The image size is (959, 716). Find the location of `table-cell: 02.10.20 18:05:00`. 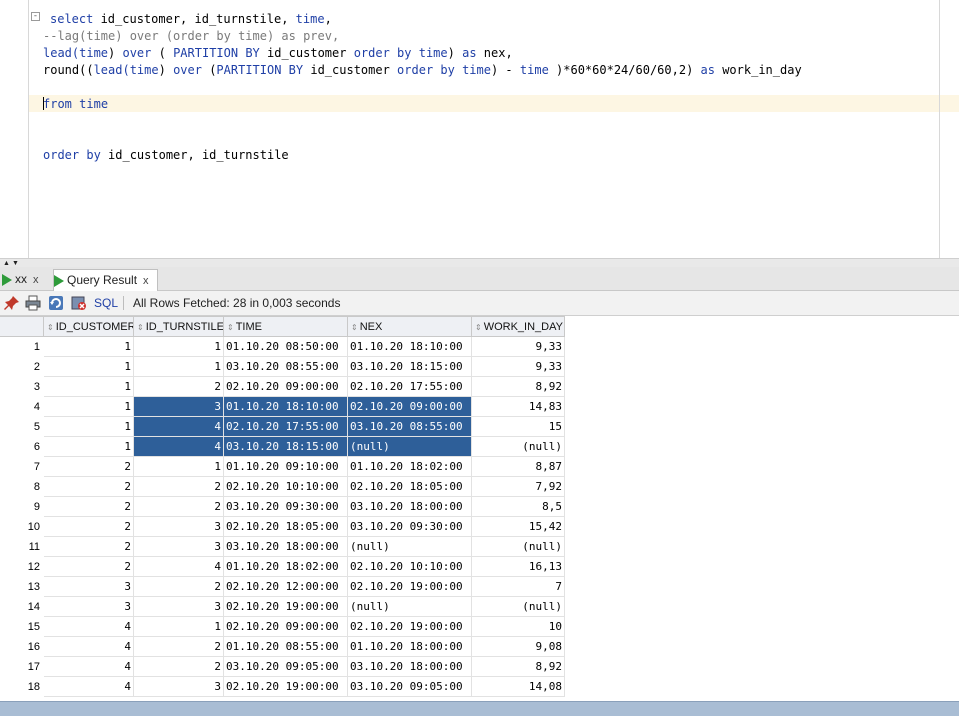

table-cell: 02.10.20 18:05:00 is located at coordinates (410, 487).